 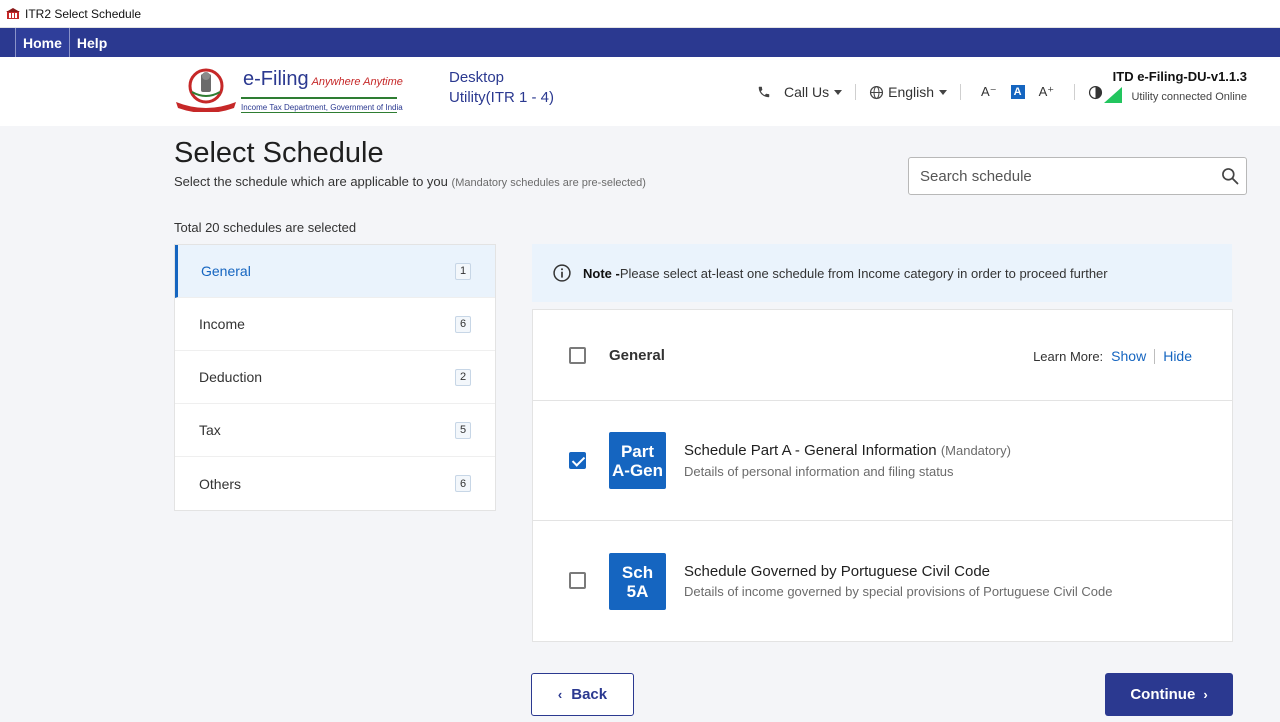 I want to click on search-box, so click(x=1077, y=176).